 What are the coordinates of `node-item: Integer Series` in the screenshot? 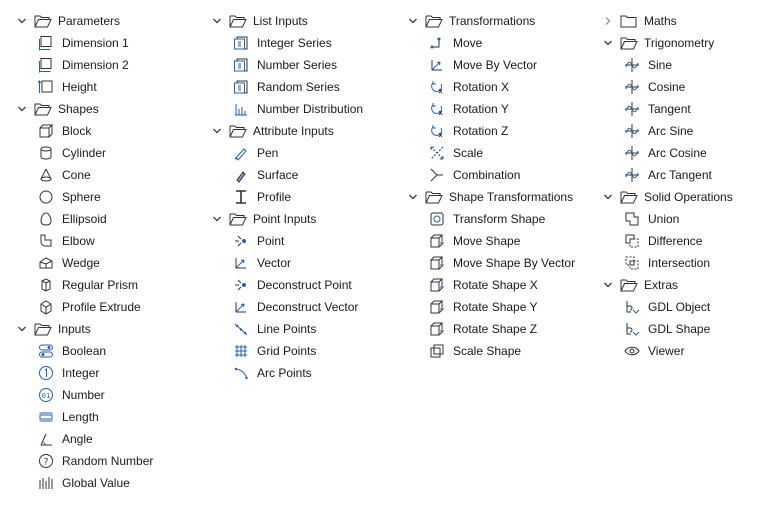 It's located at (286, 43).